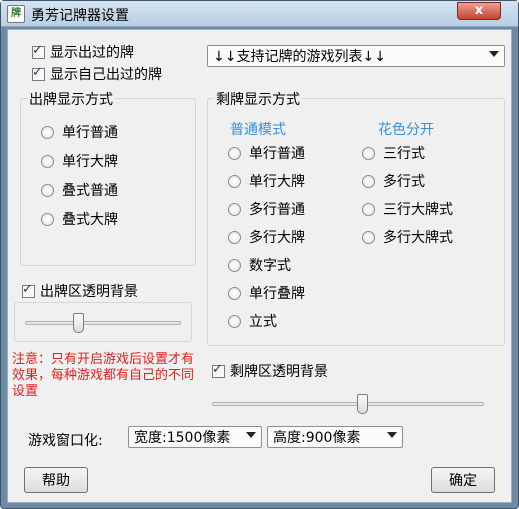 The height and width of the screenshot is (509, 519). What do you see at coordinates (182, 438) in the screenshot?
I see `width-value: 宽度:1500像素` at bounding box center [182, 438].